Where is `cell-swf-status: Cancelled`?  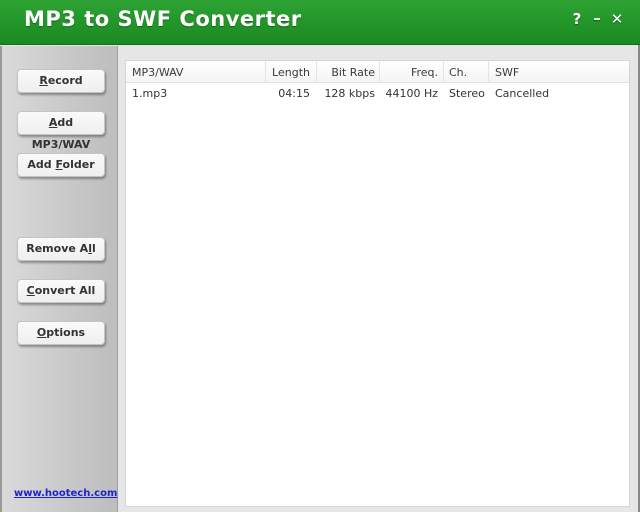 cell-swf-status: Cancelled is located at coordinates (522, 93).